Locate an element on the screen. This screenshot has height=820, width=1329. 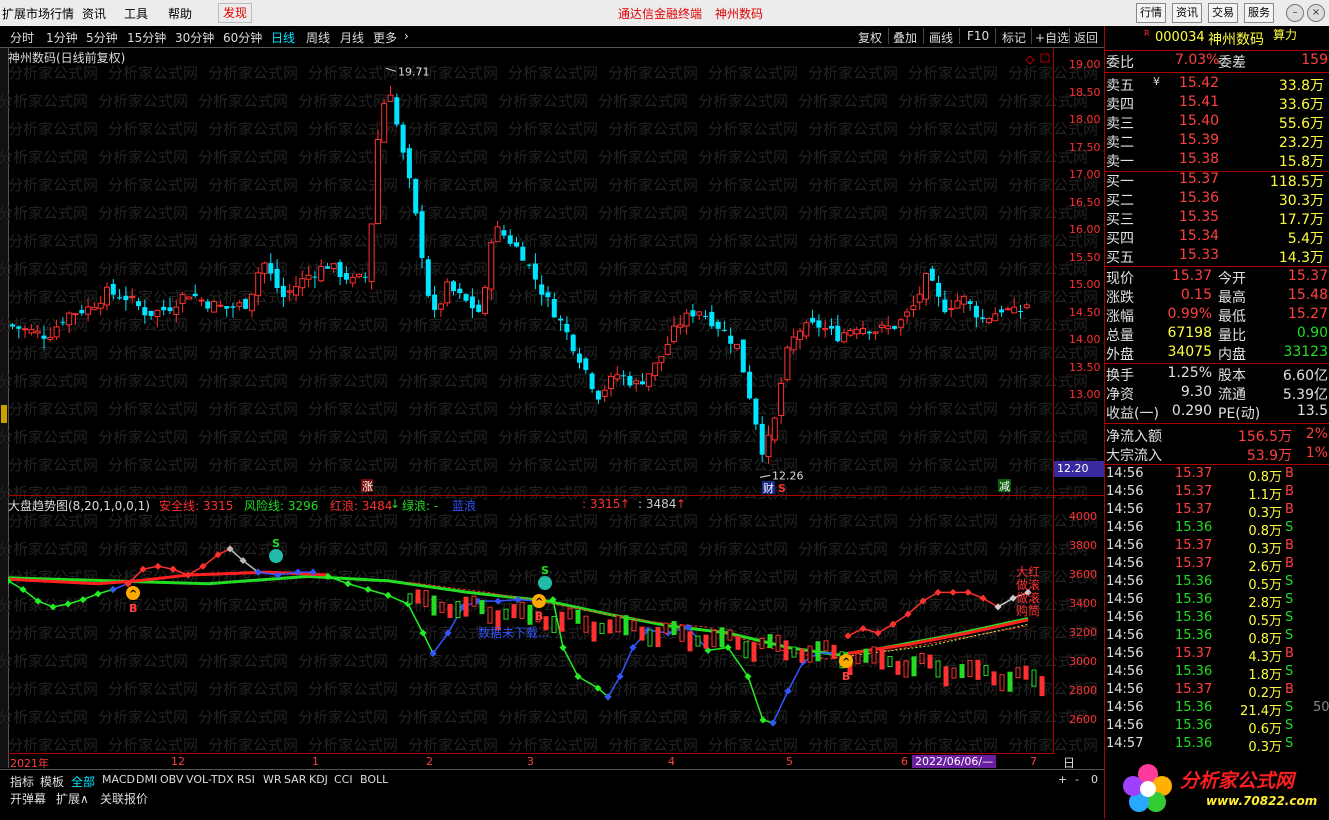
tick-row: 14:56 15.36 1.8万 S is located at coordinates (1217, 673).